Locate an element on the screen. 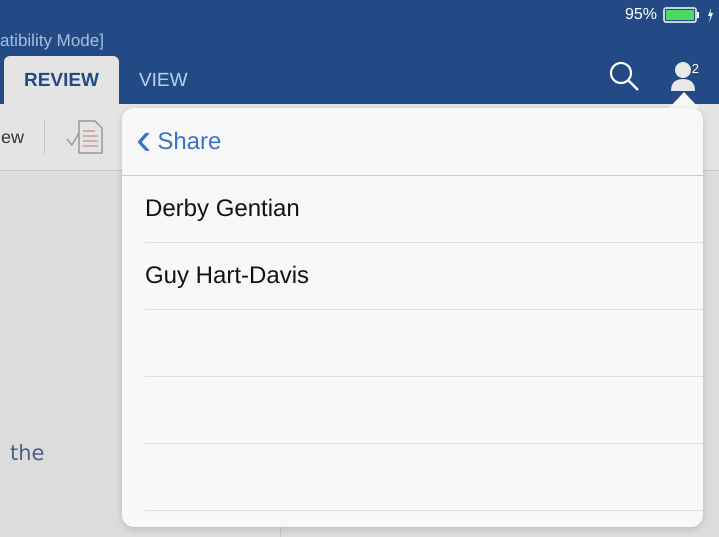  battery-percent: 95% is located at coordinates (640, 15).